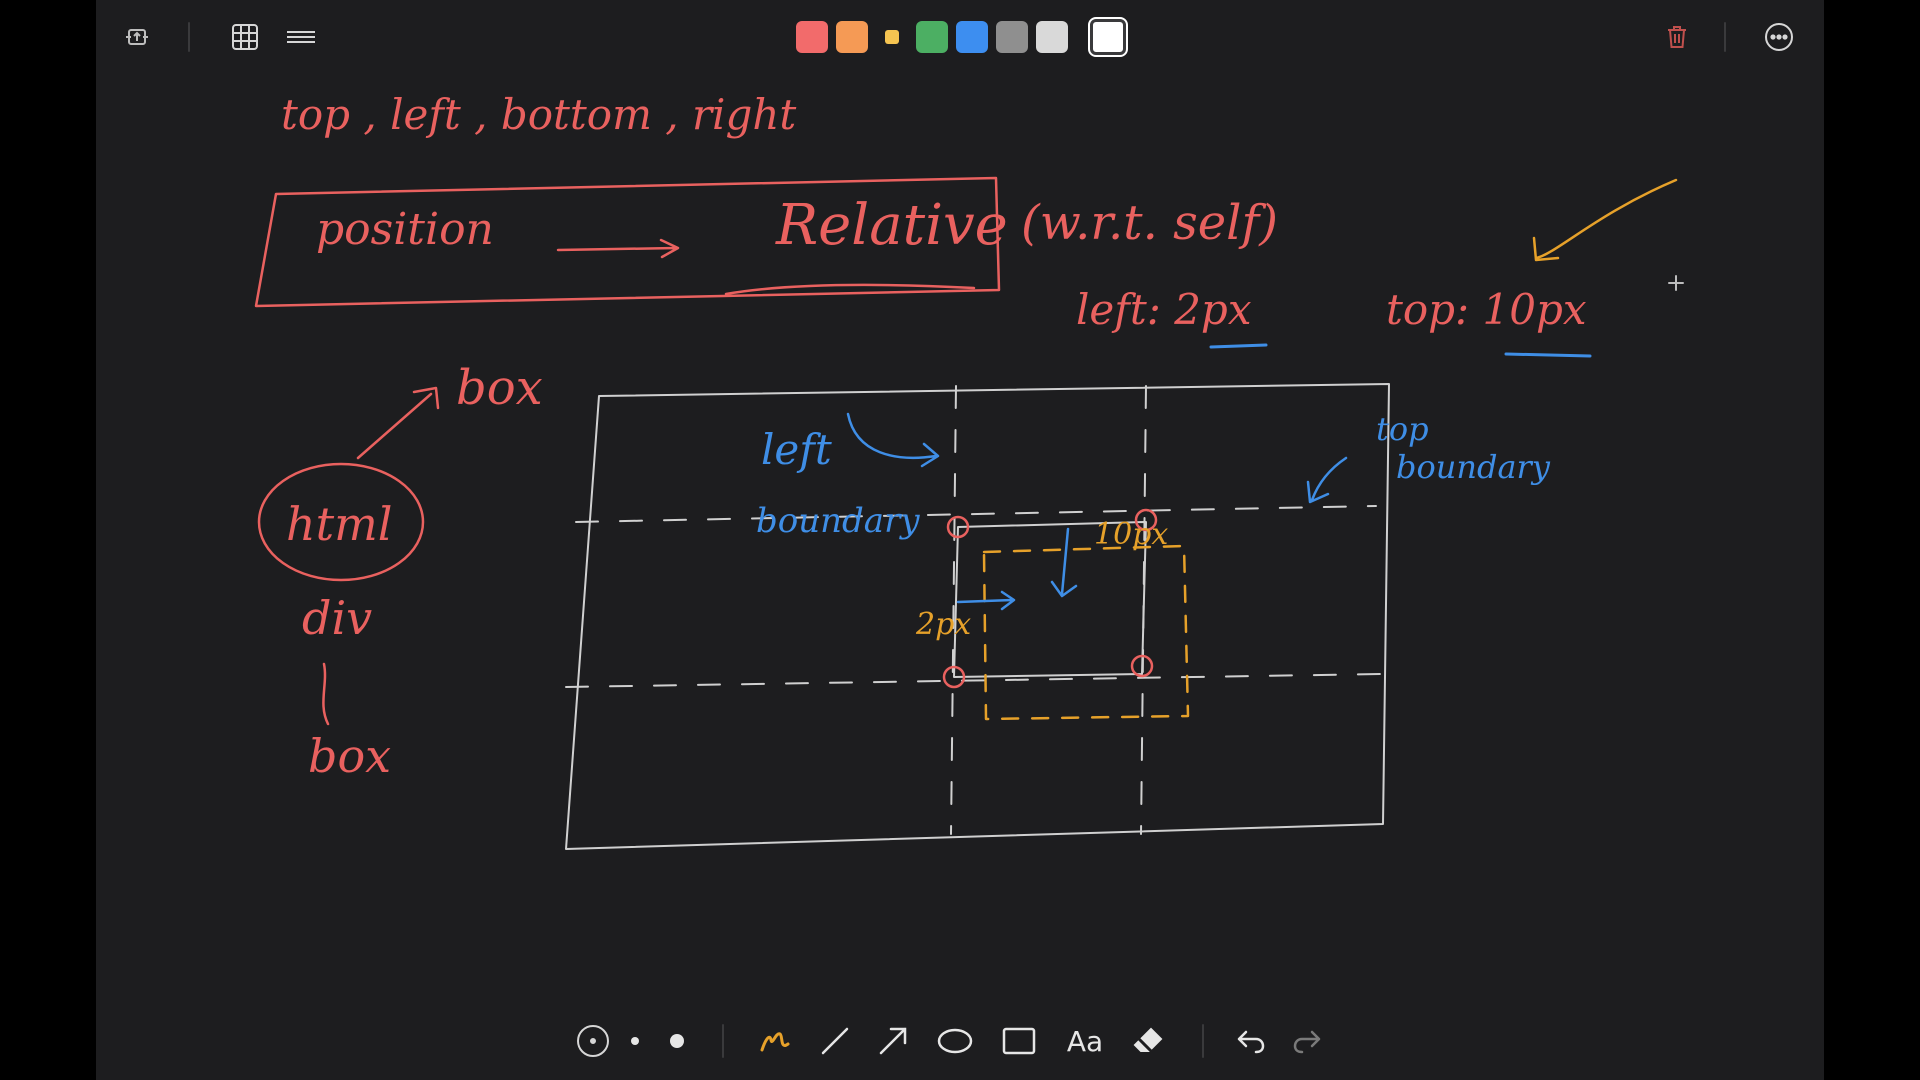  What do you see at coordinates (1052, 37) in the screenshot?
I see `swatch-light-gray` at bounding box center [1052, 37].